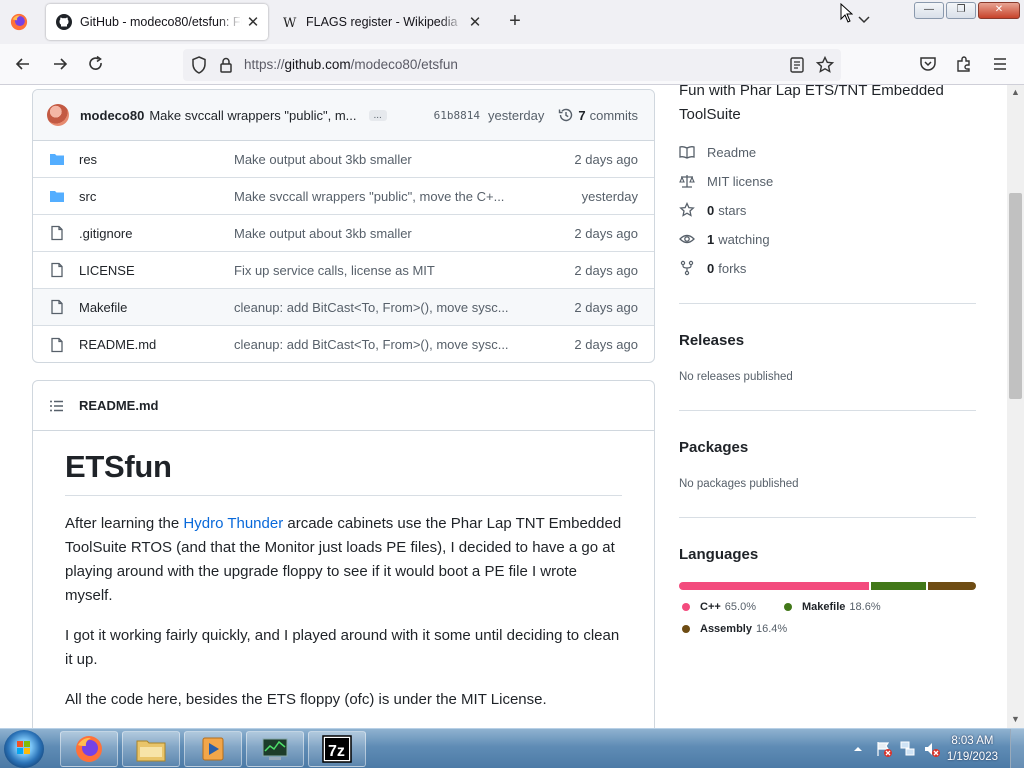  Describe the element at coordinates (972, 757) in the screenshot. I see `clock-date: 1/19/2023` at that location.